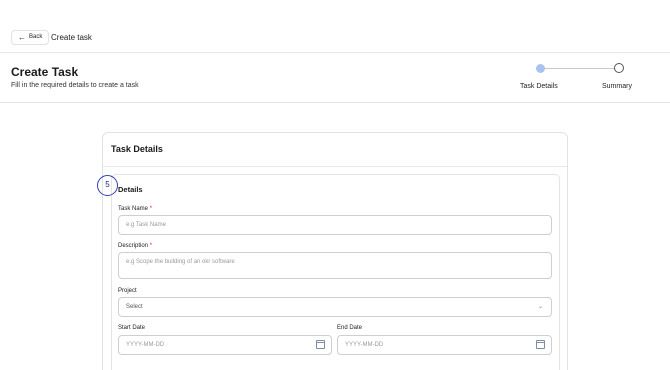 This screenshot has height=370, width=670. I want to click on step-number-badge: 5, so click(107, 185).